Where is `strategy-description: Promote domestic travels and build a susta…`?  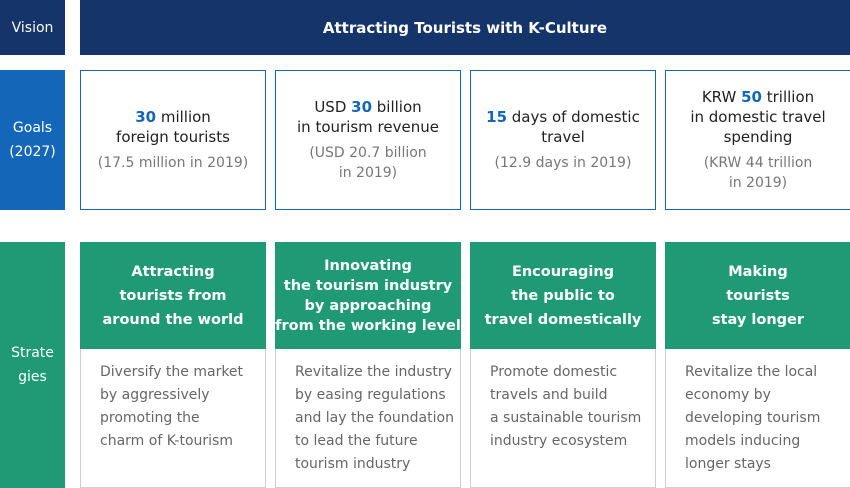 strategy-description: Promote domestic travels and build a susta… is located at coordinates (563, 418).